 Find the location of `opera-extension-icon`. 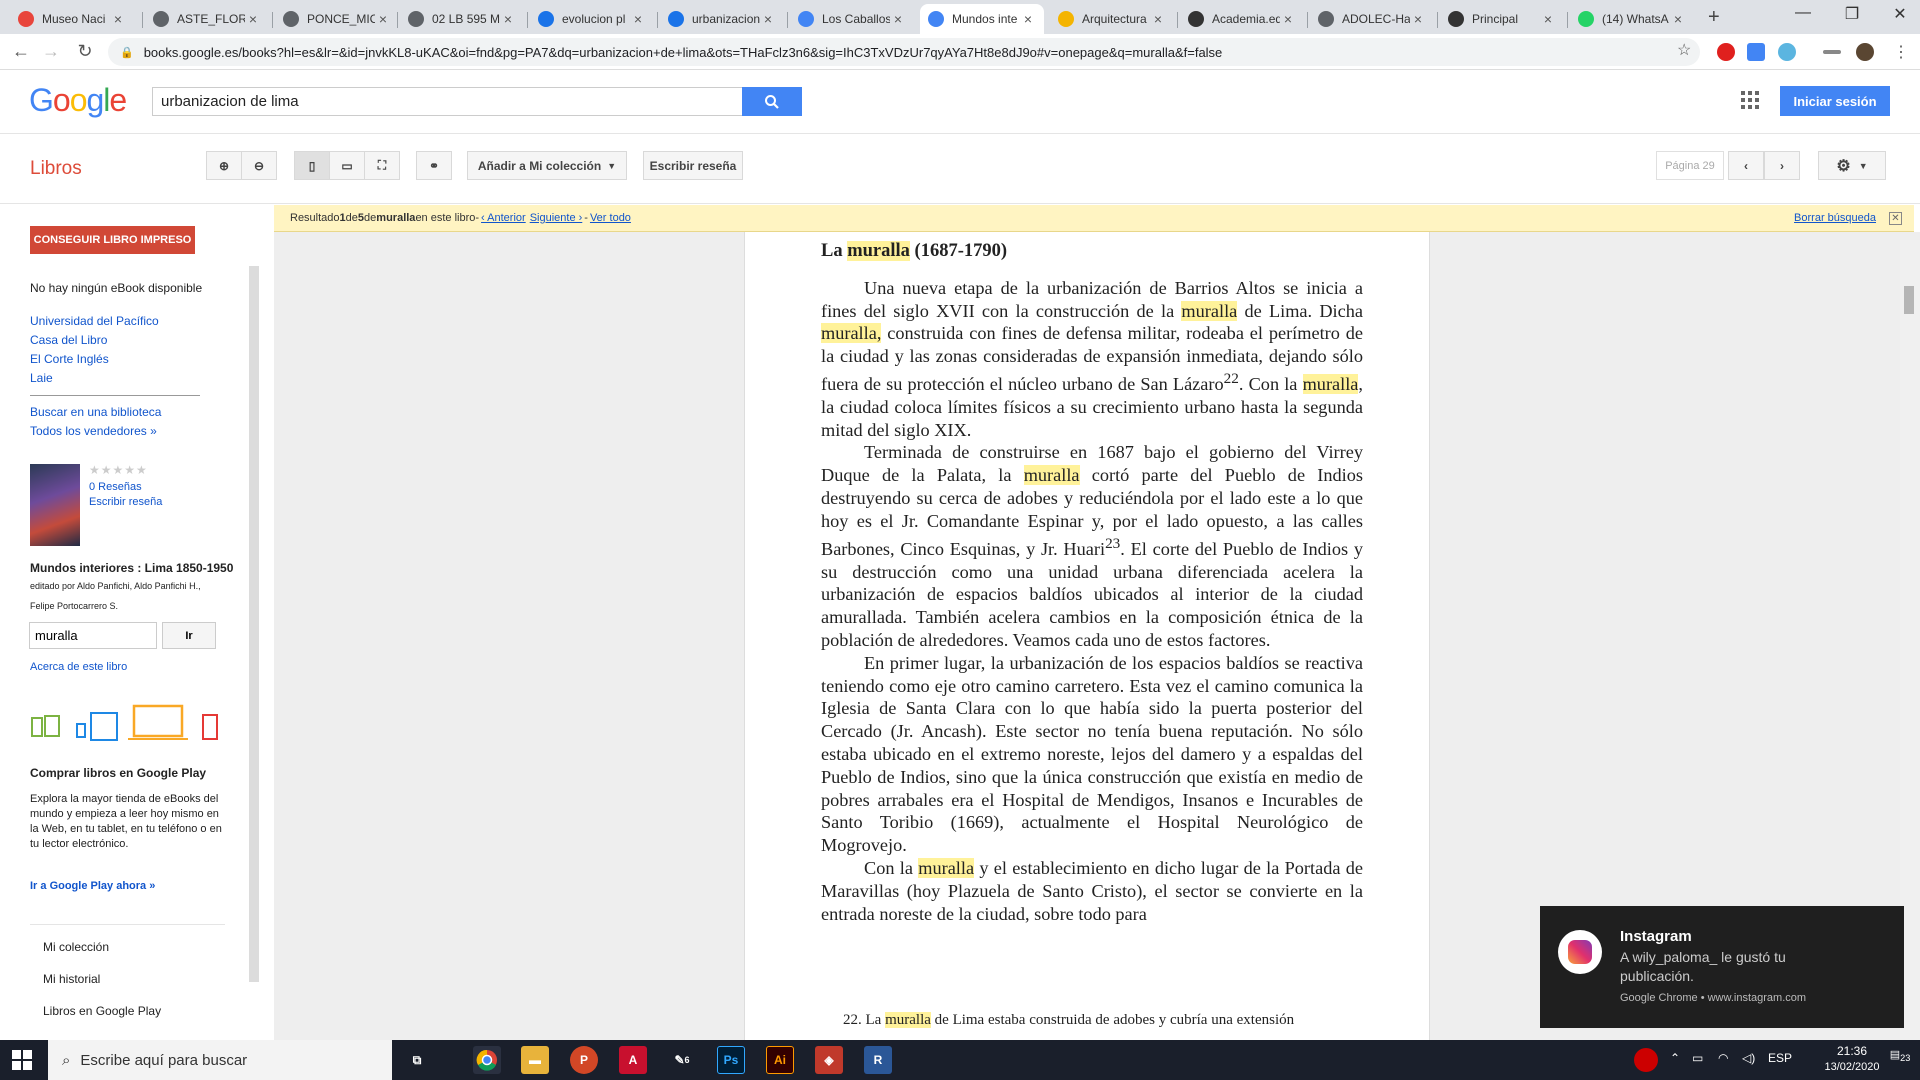

opera-extension-icon is located at coordinates (1726, 52).